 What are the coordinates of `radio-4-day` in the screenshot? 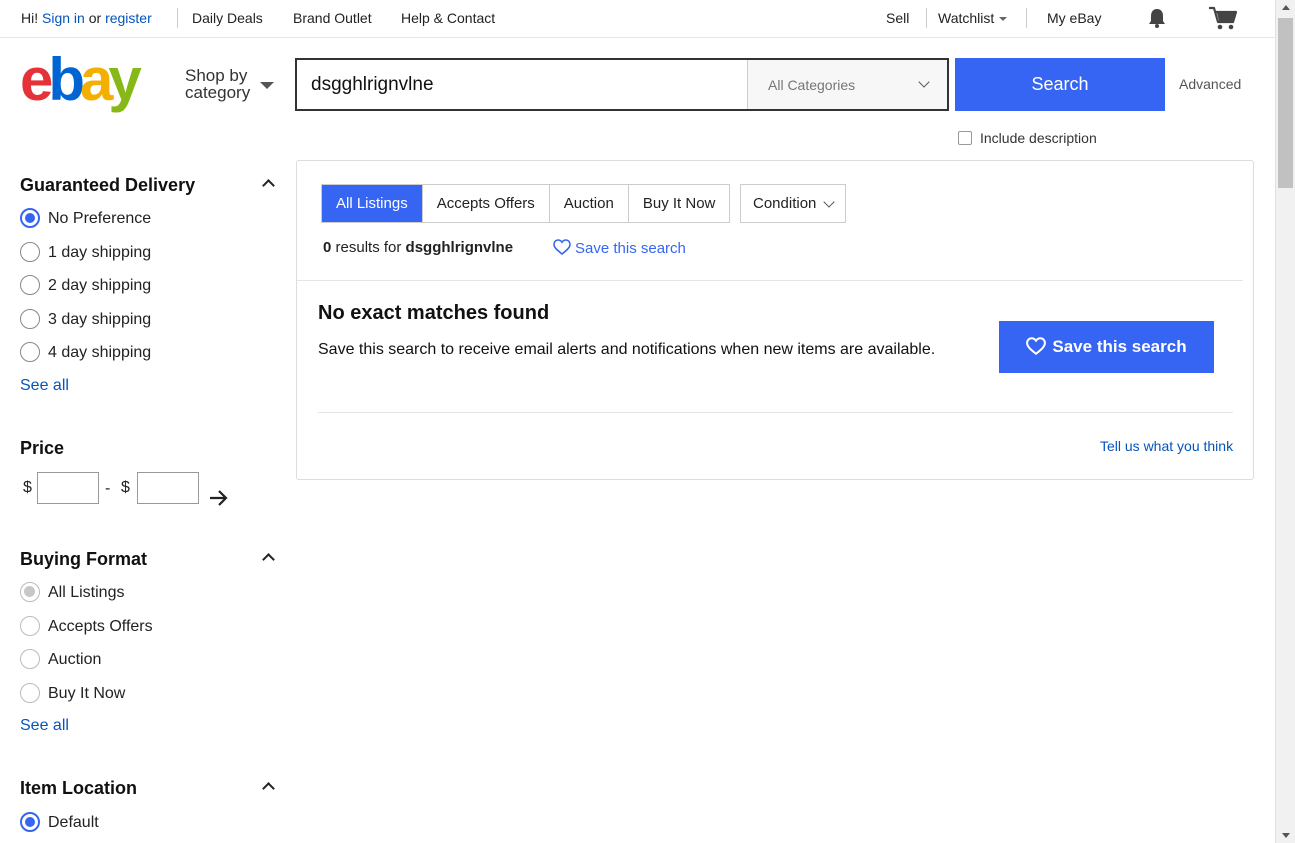 It's located at (30, 352).